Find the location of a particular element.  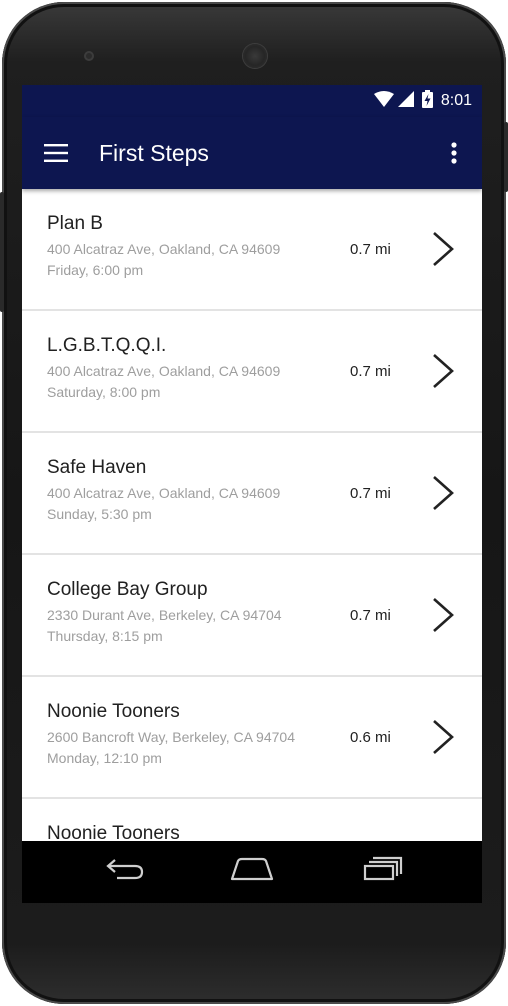

back-button is located at coordinates (125, 869).